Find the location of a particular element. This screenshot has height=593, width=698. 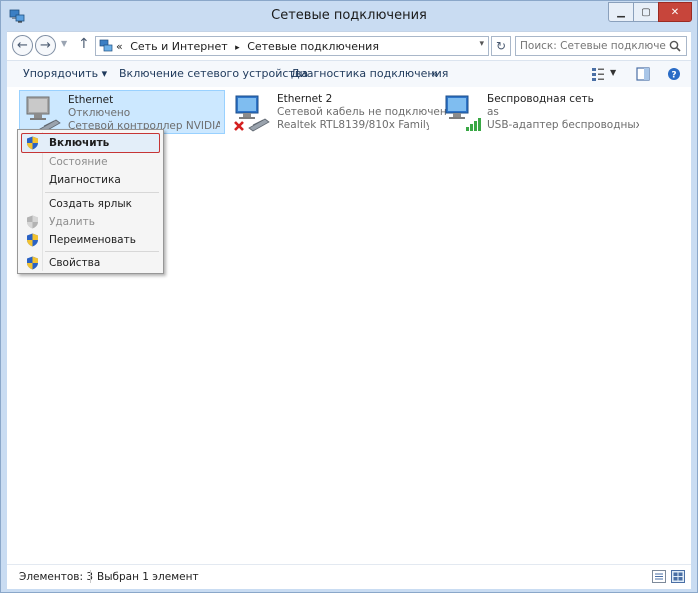

ethernet-cable-unplugged-icon is located at coordinates (252, 113).